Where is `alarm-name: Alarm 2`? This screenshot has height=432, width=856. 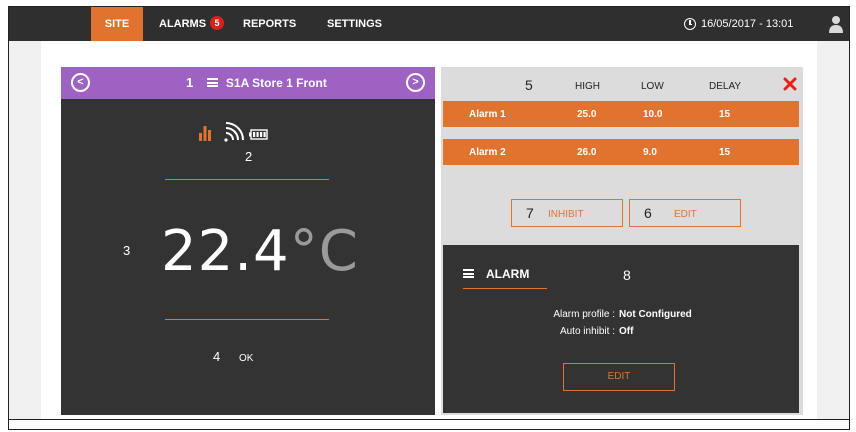
alarm-name: Alarm 2 is located at coordinates (487, 152).